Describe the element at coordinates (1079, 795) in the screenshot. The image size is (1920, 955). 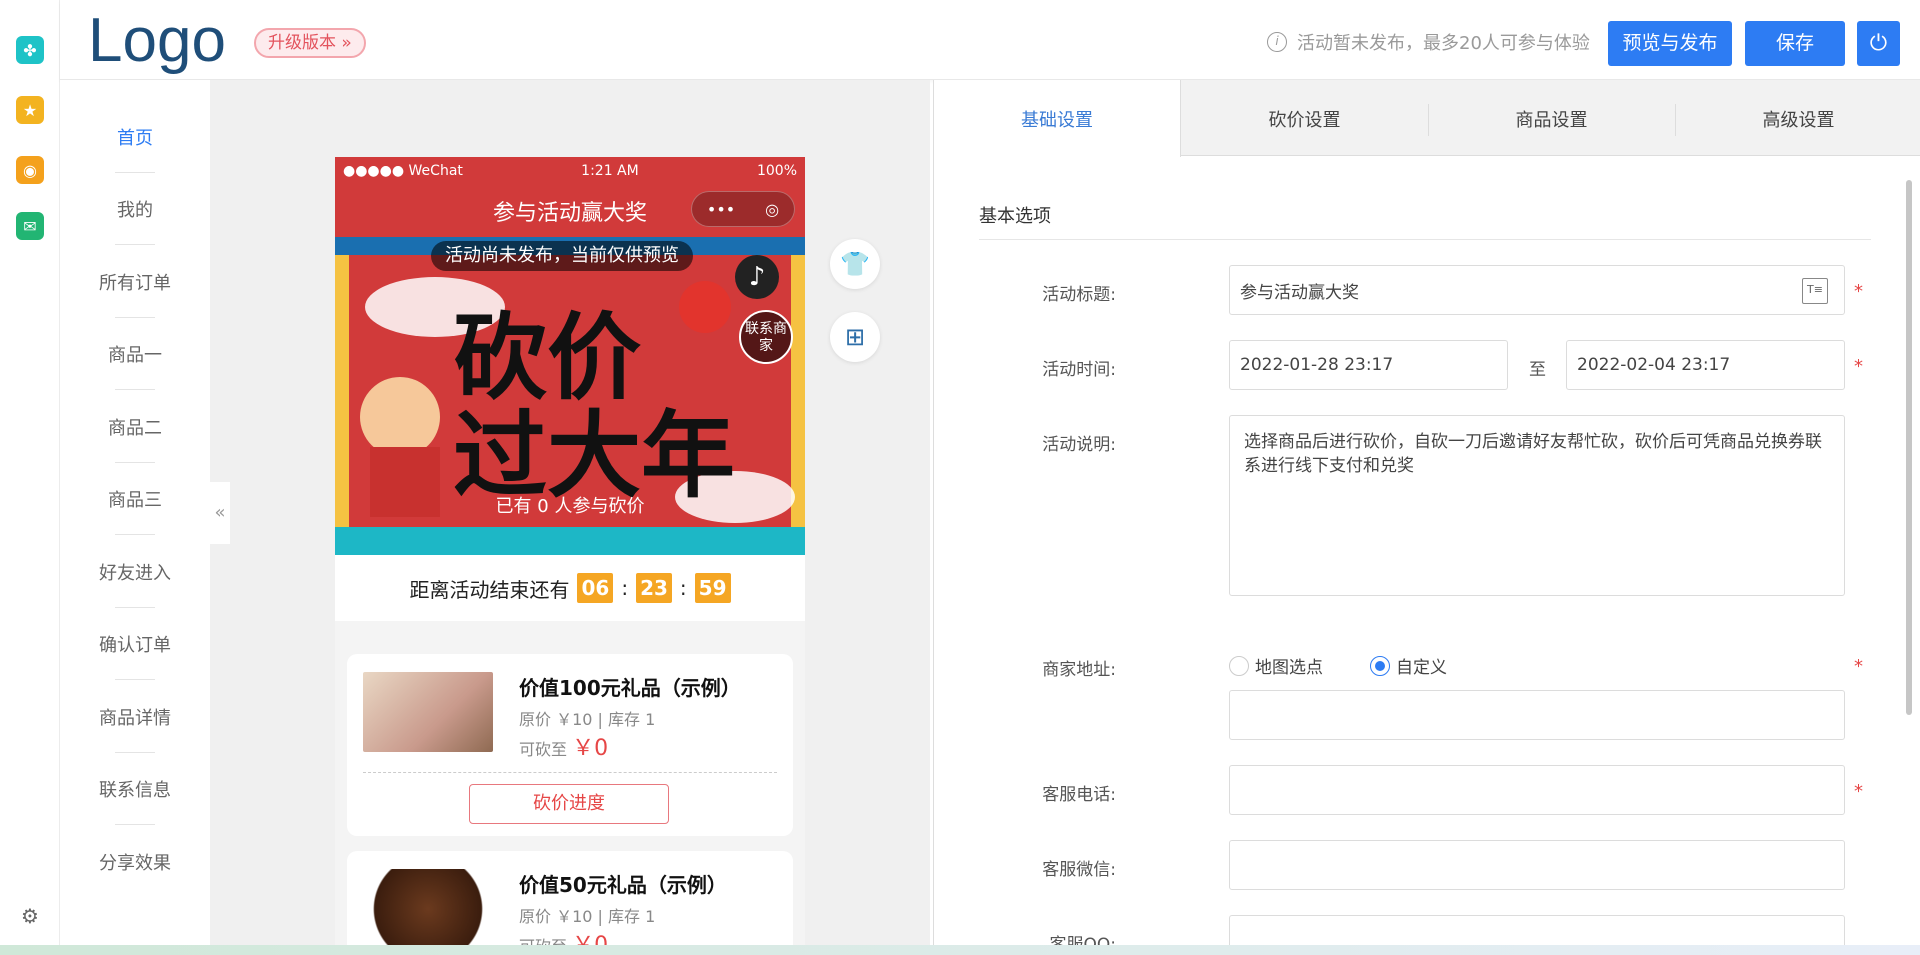
I see `phone-label: 客服电话:` at that location.